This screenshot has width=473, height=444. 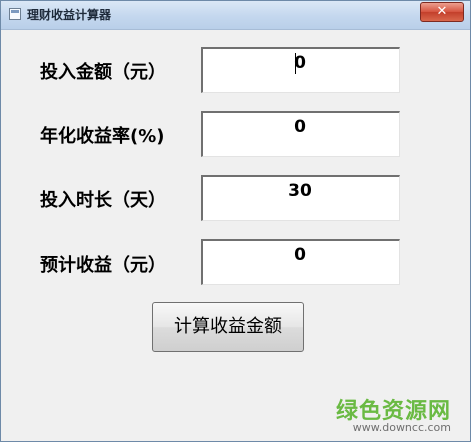 I want to click on duration-input: 30, so click(x=300, y=198).